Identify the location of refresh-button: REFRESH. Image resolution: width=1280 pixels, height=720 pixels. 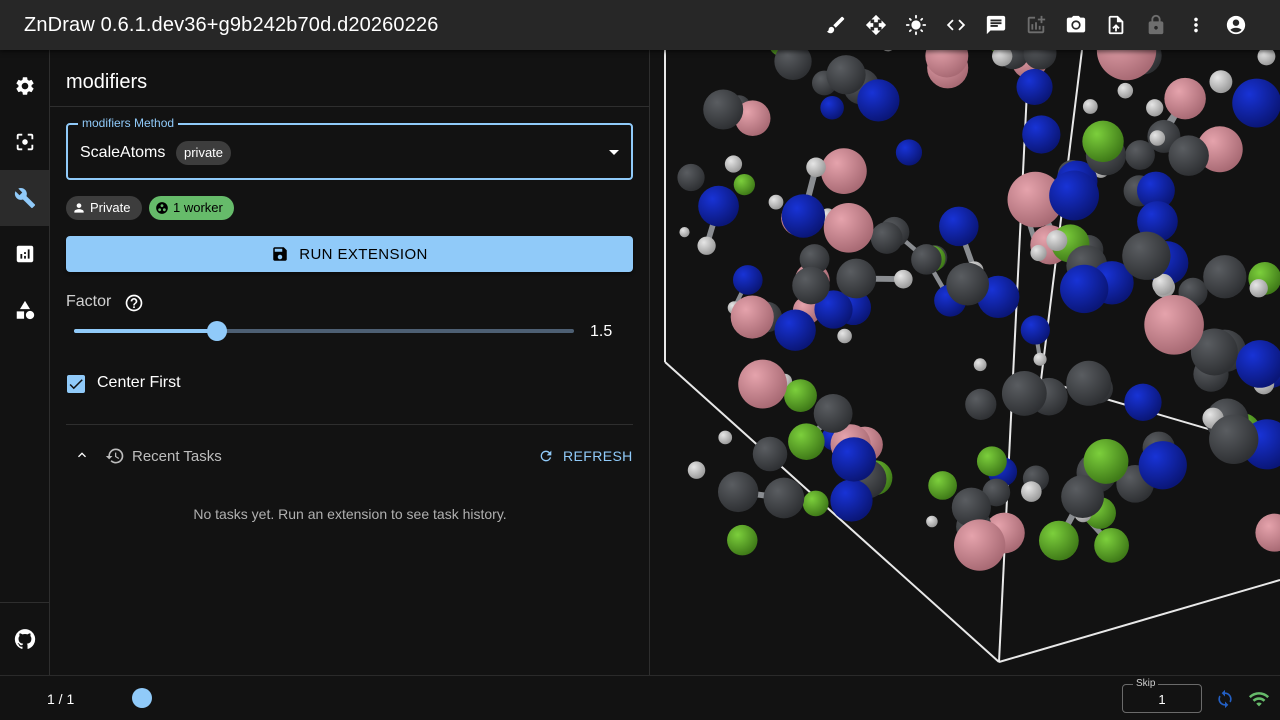
(585, 456).